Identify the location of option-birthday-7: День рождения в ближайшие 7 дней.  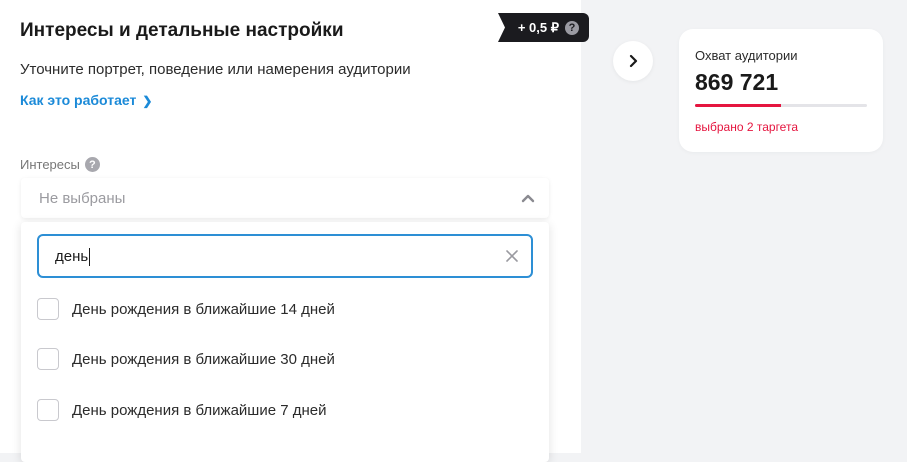
(182, 410).